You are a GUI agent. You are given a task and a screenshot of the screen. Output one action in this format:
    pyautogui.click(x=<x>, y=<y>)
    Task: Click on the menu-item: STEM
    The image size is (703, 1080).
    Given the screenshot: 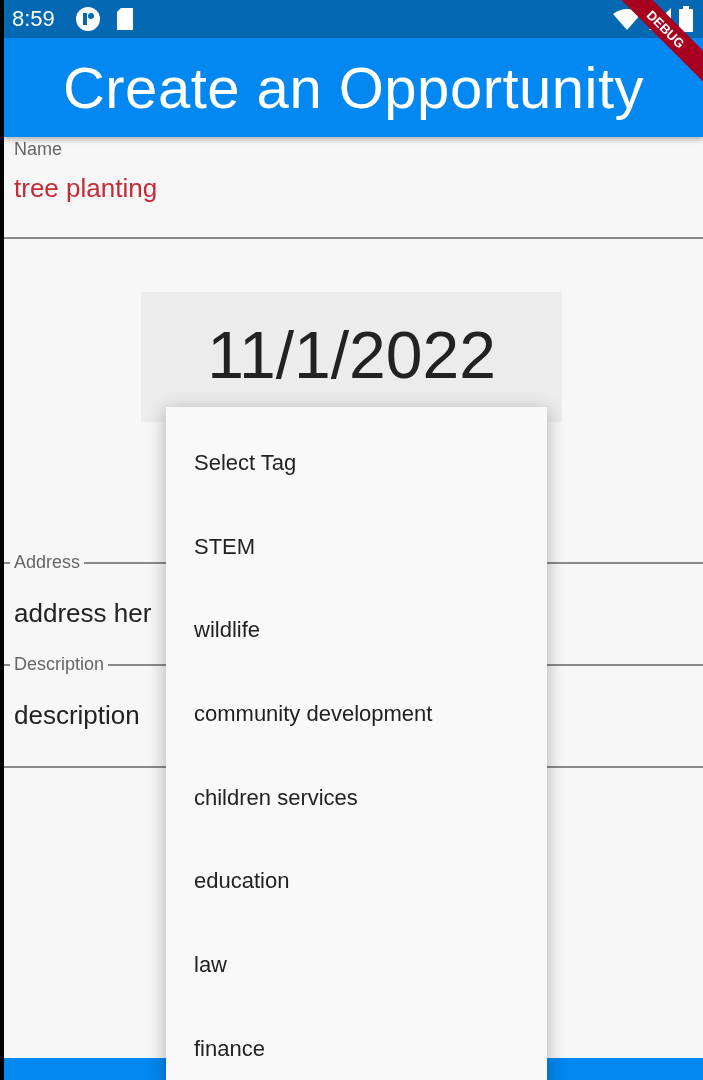 What is the action you would take?
    pyautogui.click(x=356, y=546)
    